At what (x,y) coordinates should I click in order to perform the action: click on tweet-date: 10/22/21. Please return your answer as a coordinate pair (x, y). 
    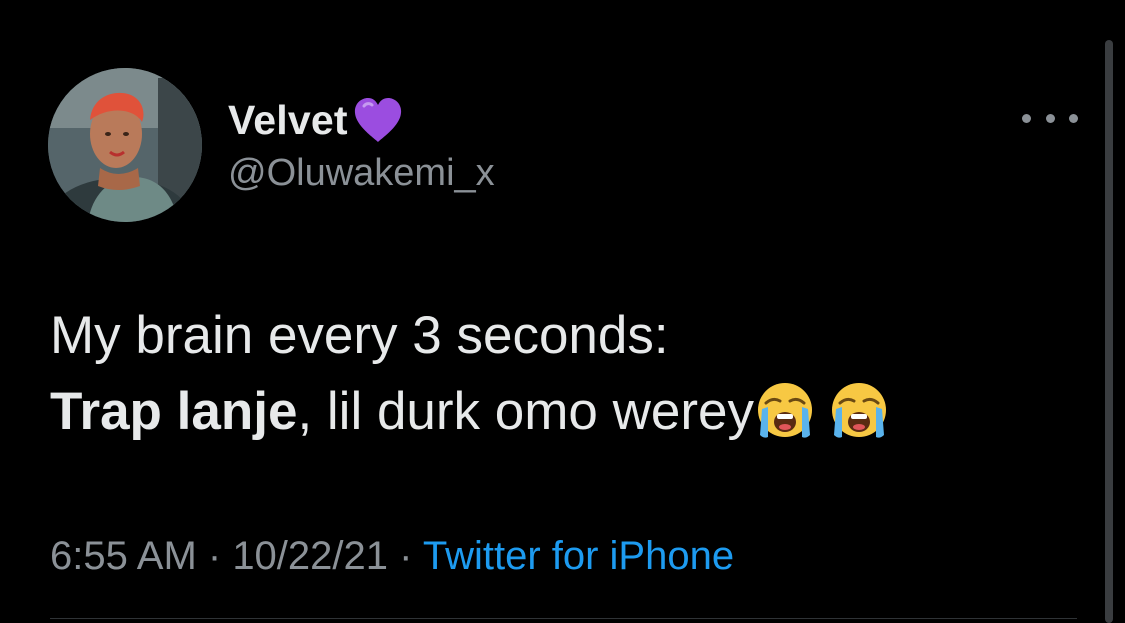
    Looking at the image, I should click on (310, 556).